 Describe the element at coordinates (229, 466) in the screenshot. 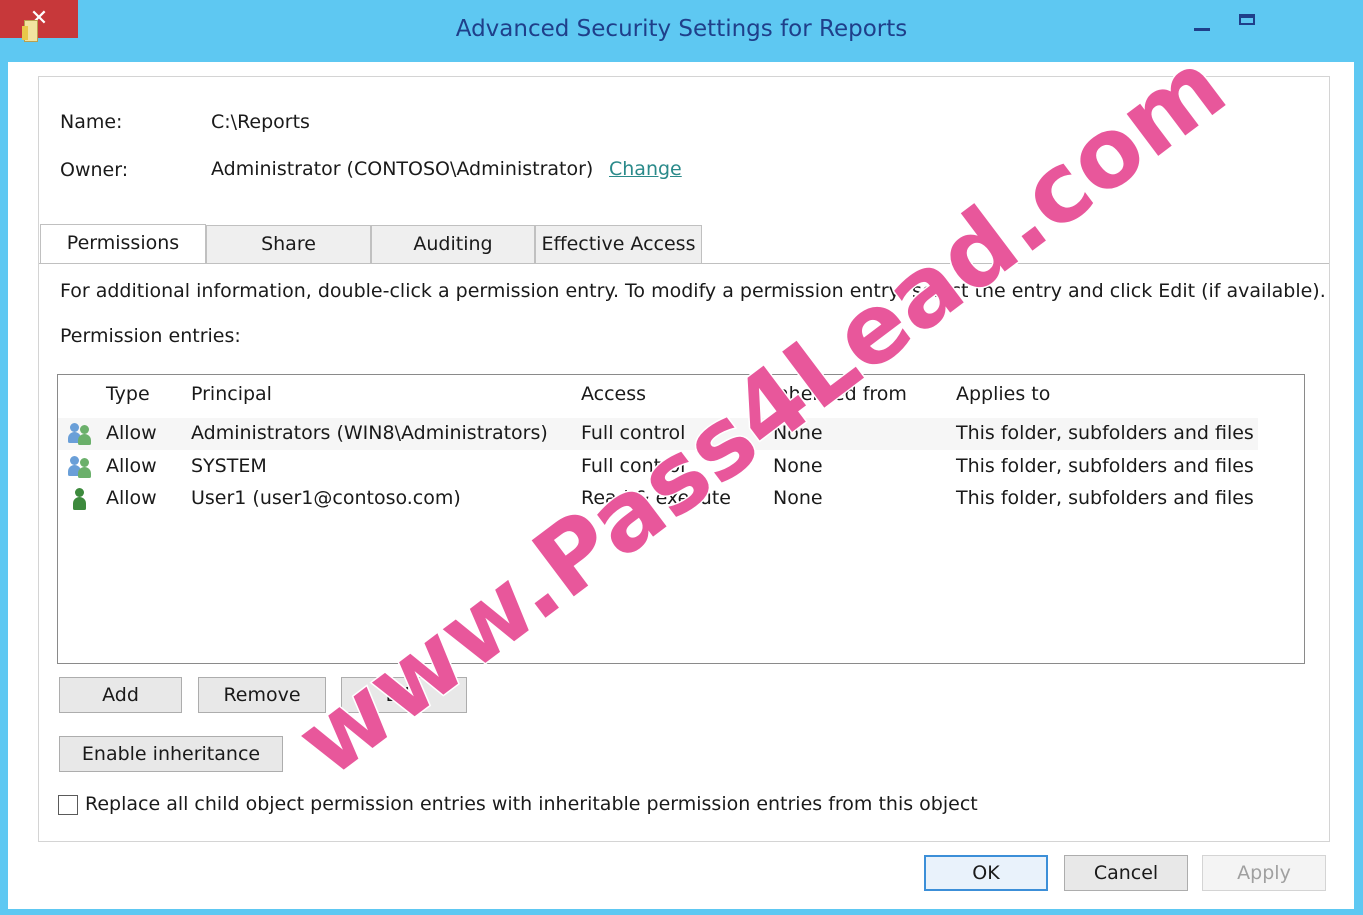

I see `row-principal: SYSTEM` at that location.